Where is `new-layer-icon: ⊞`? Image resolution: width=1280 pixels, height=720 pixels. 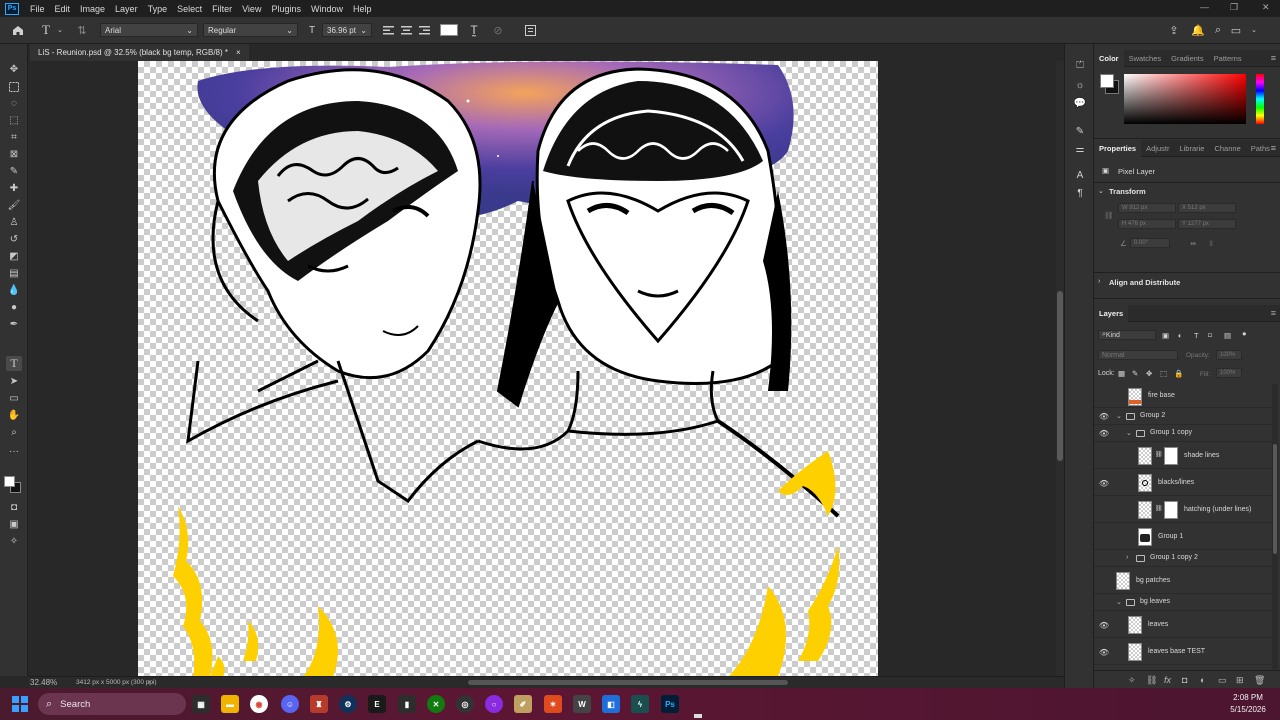
new-layer-icon: ⊞ is located at coordinates (1240, 680).